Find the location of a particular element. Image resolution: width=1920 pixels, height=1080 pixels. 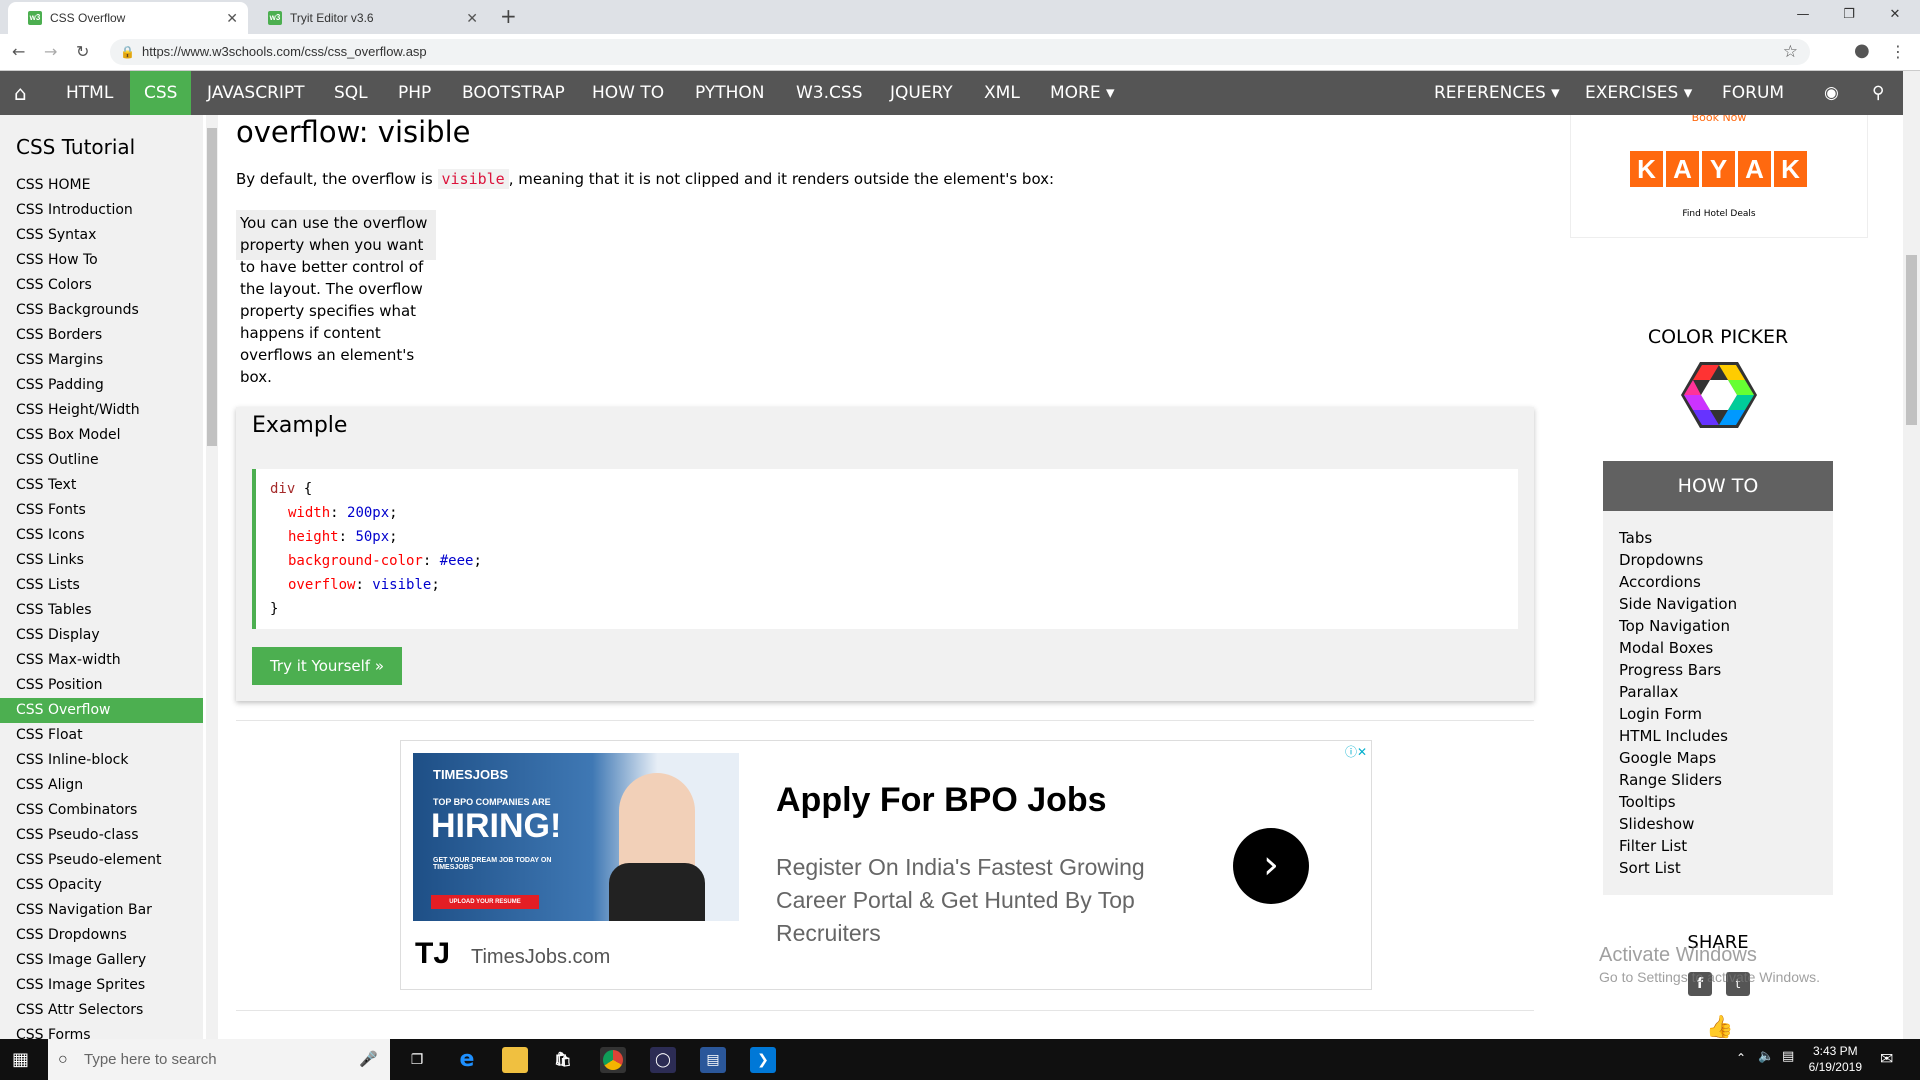

how-to-item: Side Navigation is located at coordinates (1678, 604).